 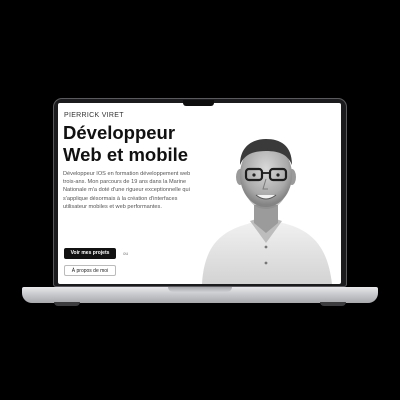 I want to click on site-owner-name: PIERRICK VIRET, so click(x=94, y=115).